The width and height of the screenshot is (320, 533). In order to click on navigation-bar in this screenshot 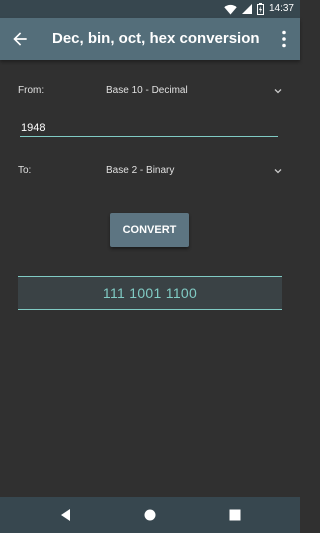, I will do `click(150, 515)`.